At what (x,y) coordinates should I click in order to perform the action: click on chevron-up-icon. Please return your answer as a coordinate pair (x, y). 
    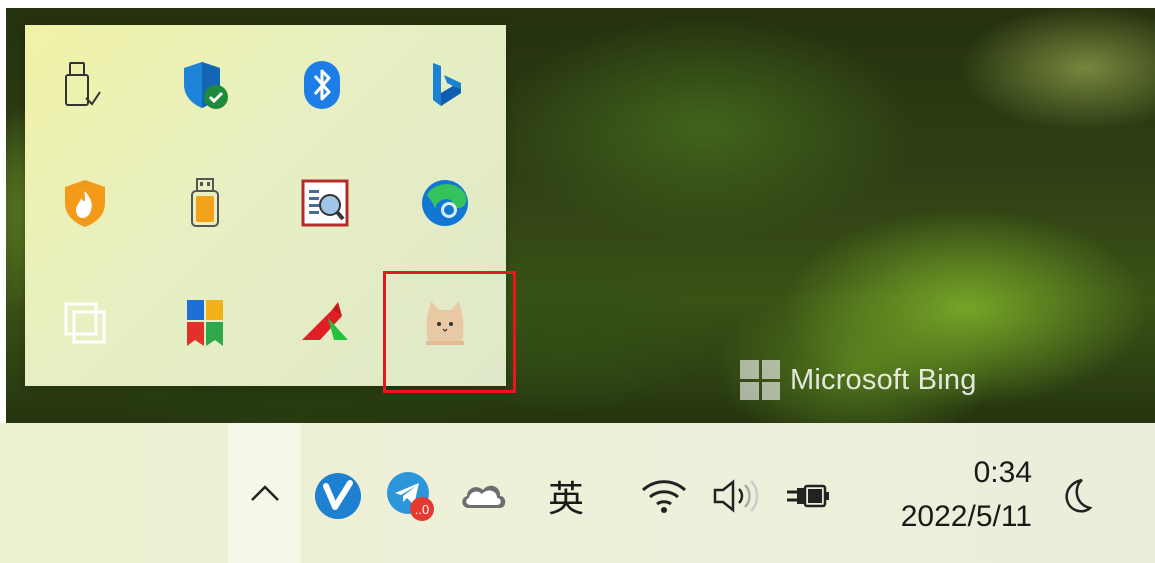
    Looking at the image, I should click on (264, 493).